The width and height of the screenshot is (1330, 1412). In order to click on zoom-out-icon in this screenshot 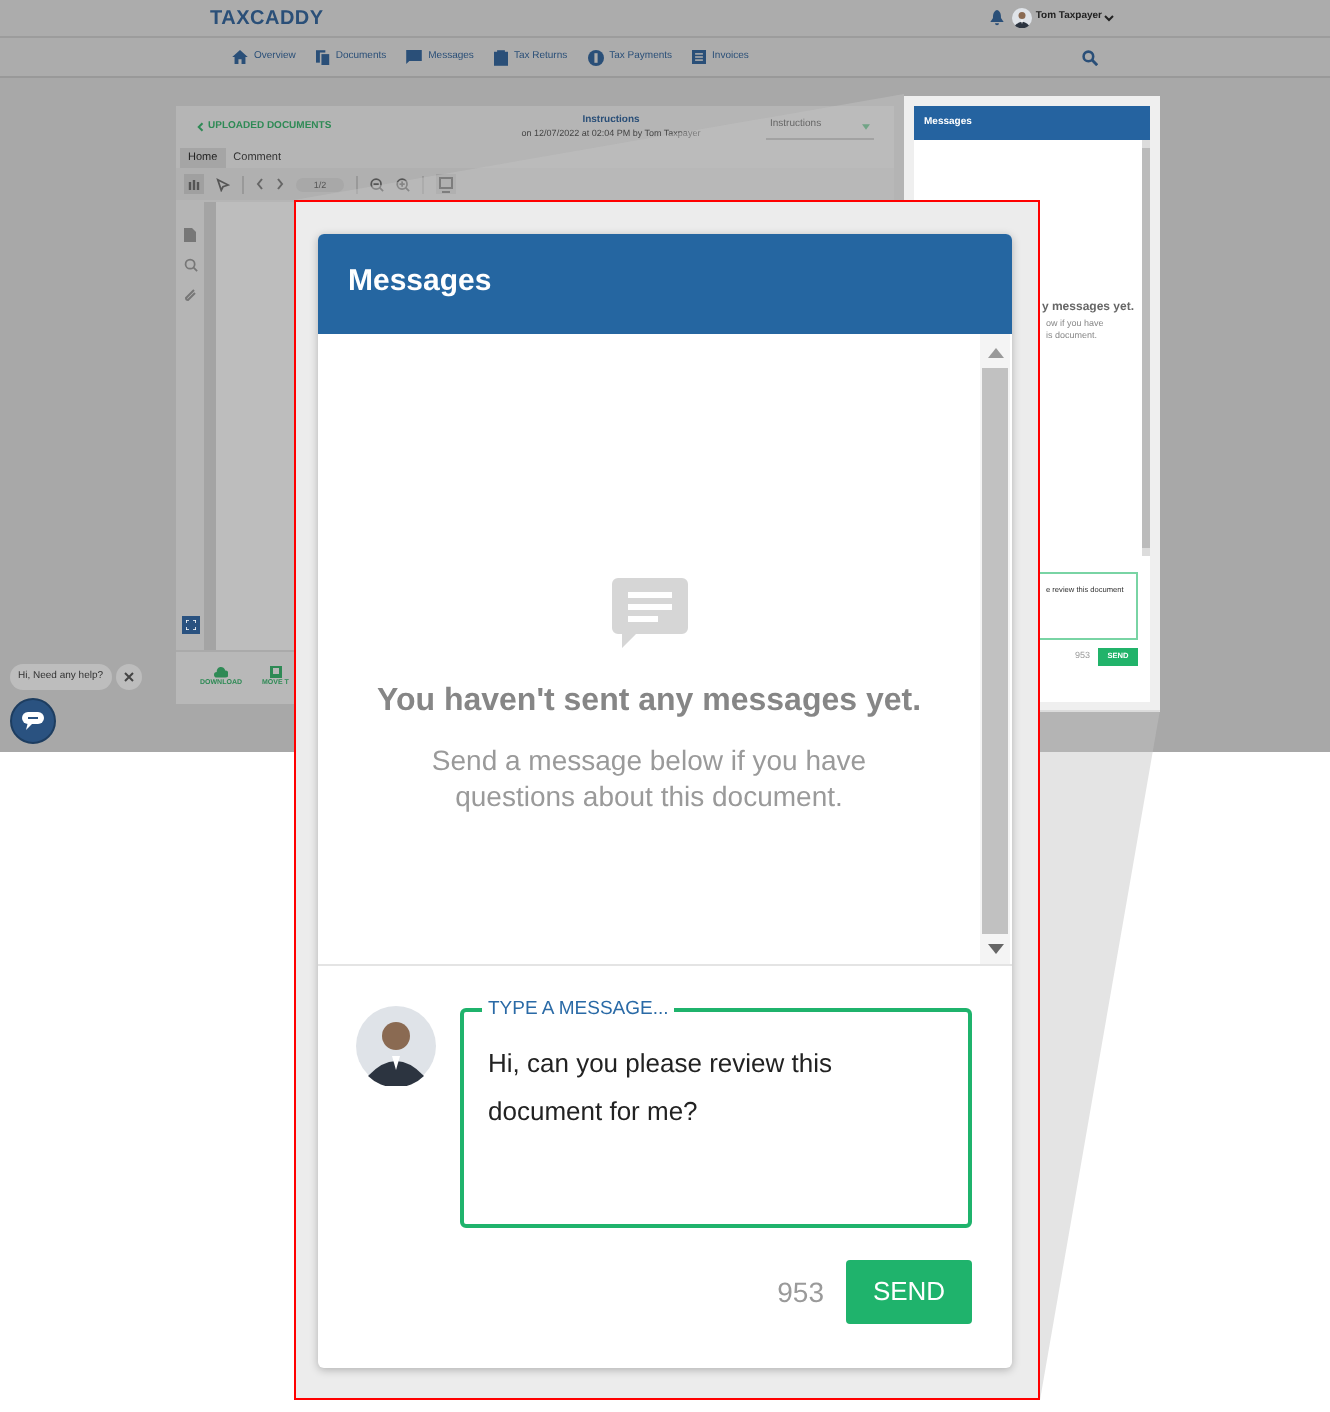, I will do `click(377, 184)`.